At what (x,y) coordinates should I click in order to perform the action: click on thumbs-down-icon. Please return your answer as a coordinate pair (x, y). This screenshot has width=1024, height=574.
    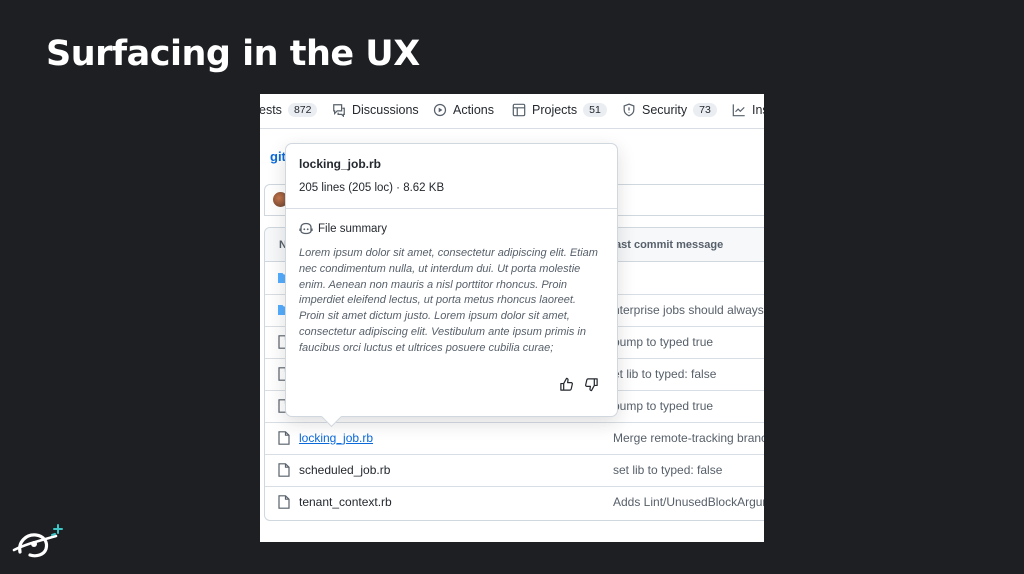
    Looking at the image, I should click on (591, 384).